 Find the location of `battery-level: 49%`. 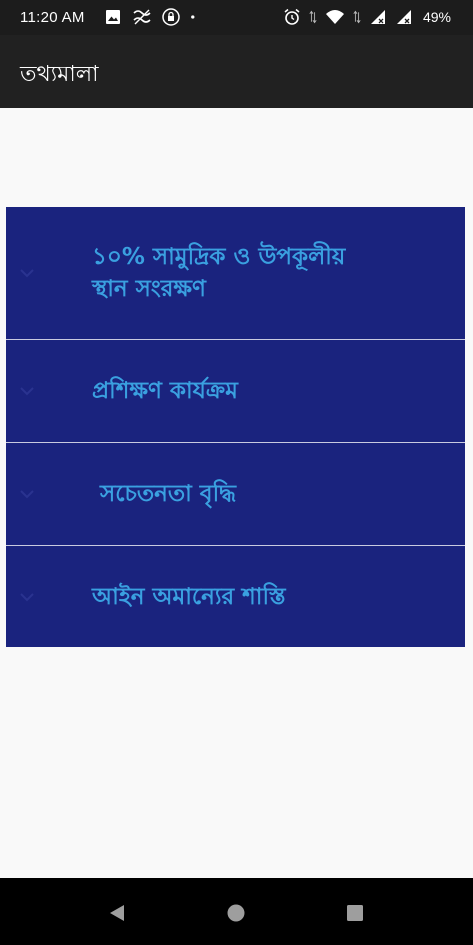

battery-level: 49% is located at coordinates (436, 17).